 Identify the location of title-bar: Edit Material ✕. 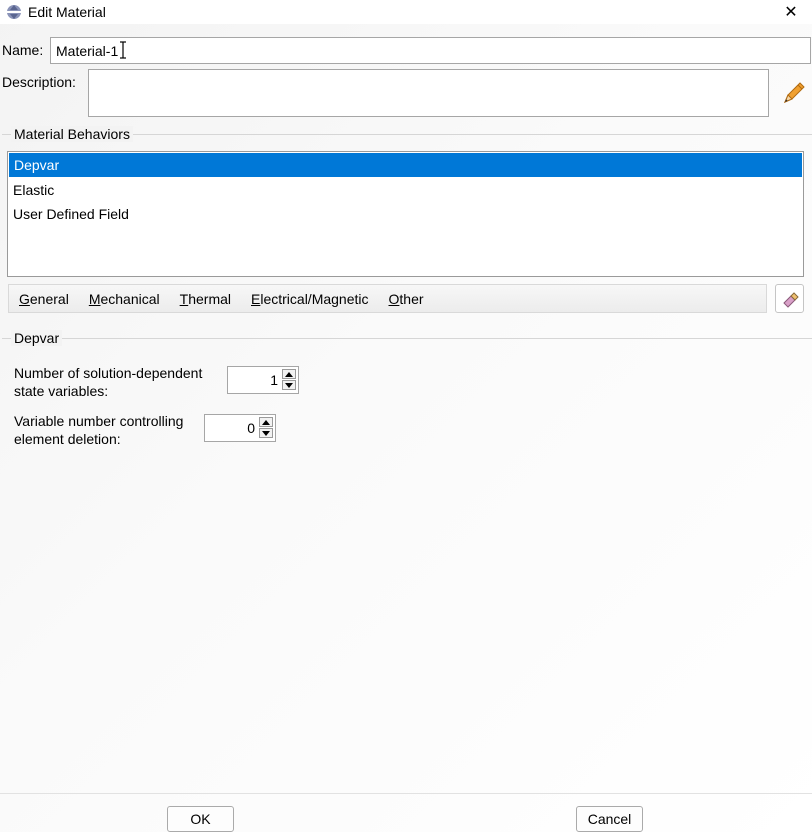
(406, 12).